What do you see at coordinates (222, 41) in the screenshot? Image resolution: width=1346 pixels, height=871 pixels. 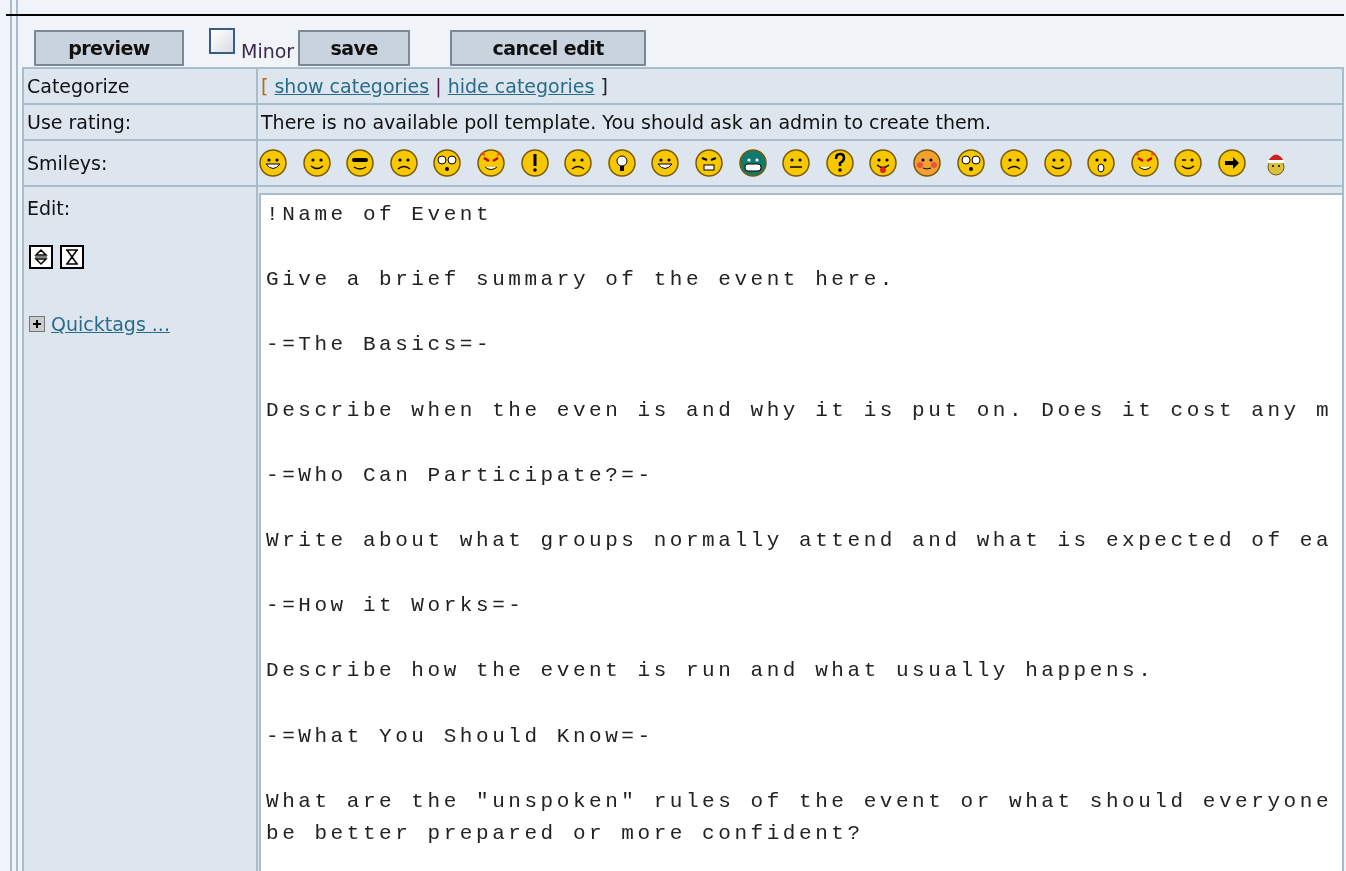 I see `checkbox` at bounding box center [222, 41].